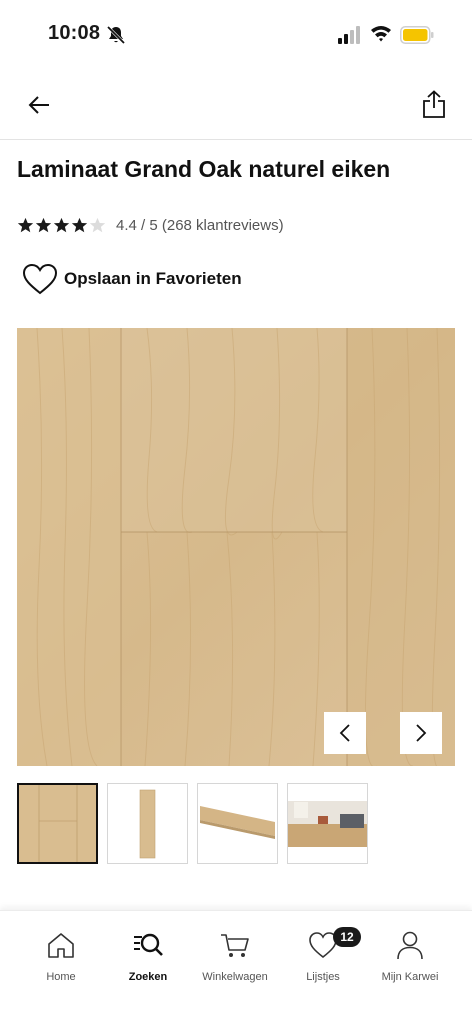  I want to click on status-time: 10:08, so click(74, 33).